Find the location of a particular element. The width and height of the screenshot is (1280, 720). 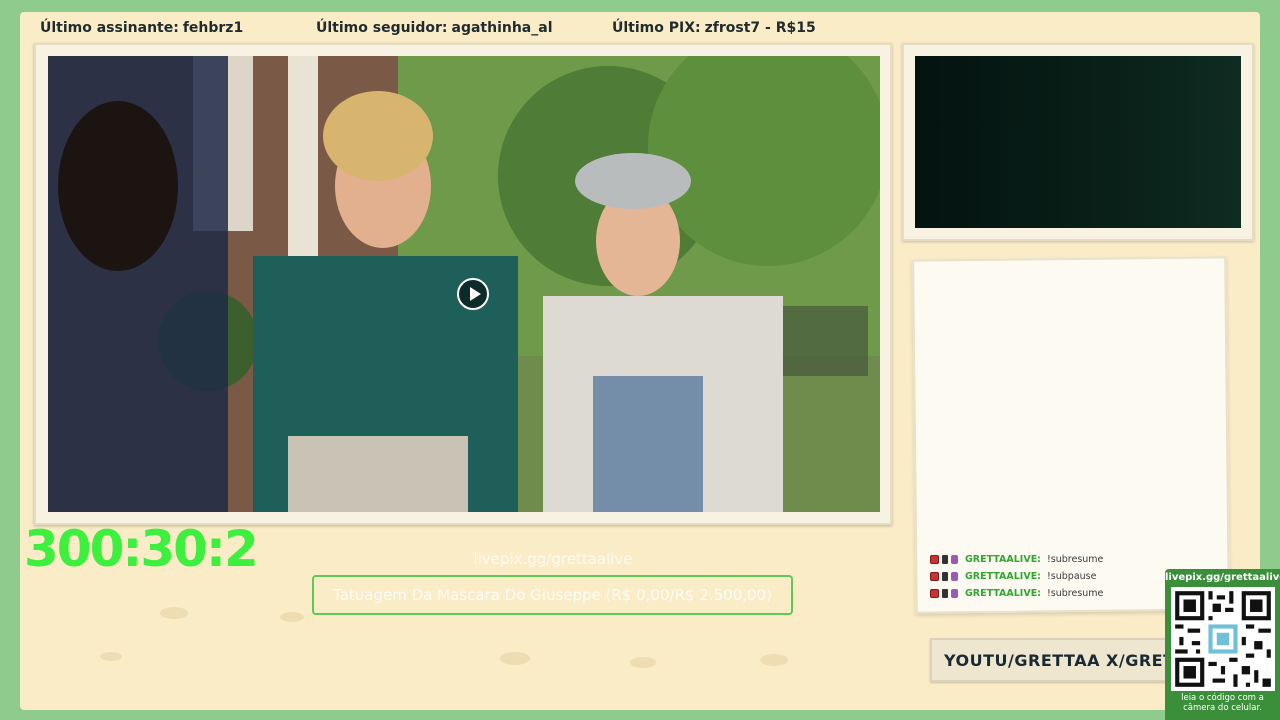

play-icon is located at coordinates (473, 294).